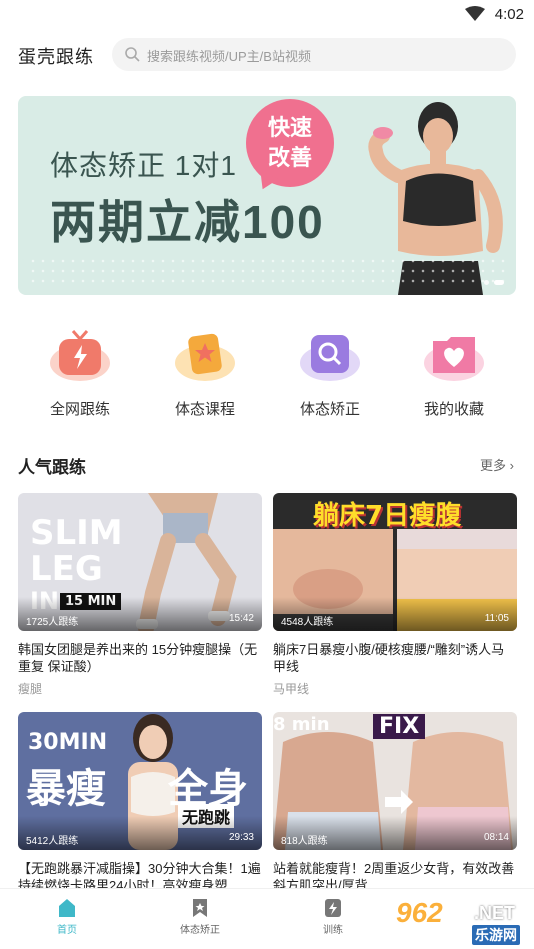 This screenshot has width=534, height=949. I want to click on tab-label: 体态矫正, so click(200, 930).